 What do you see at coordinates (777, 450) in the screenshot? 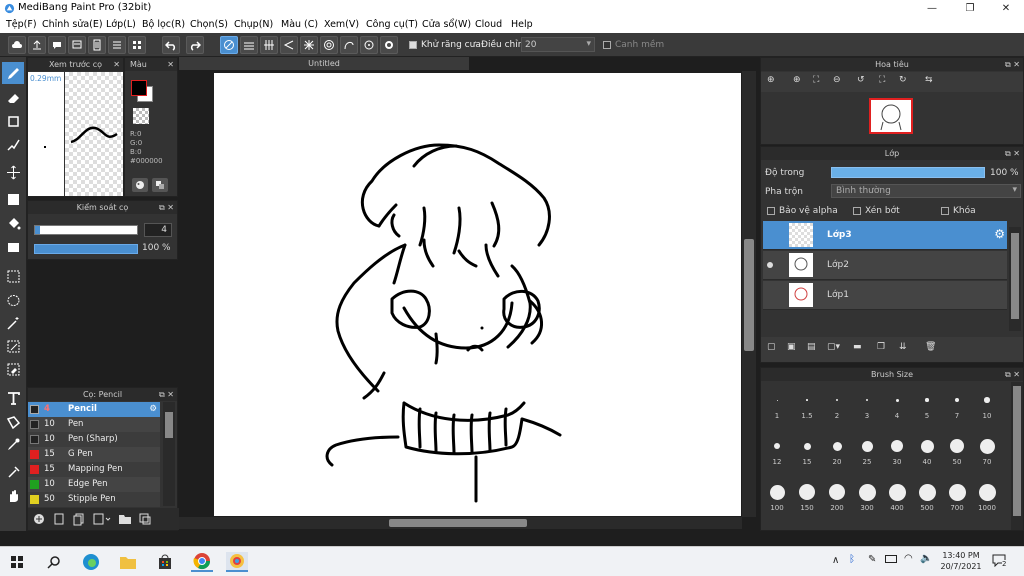
I see `brush-size-option: 12` at bounding box center [777, 450].